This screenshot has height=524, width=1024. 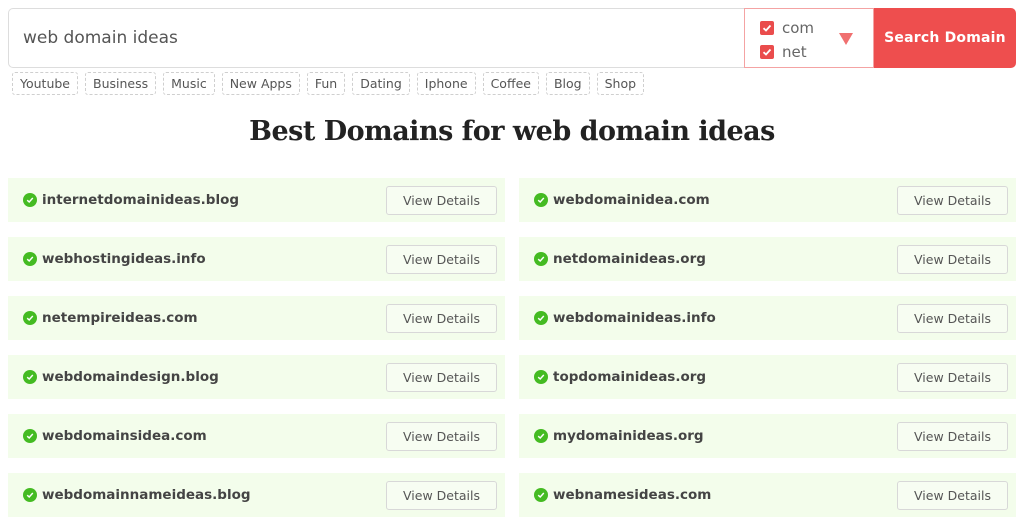 I want to click on domain-info: internetdomainideas.blog, so click(x=131, y=200).